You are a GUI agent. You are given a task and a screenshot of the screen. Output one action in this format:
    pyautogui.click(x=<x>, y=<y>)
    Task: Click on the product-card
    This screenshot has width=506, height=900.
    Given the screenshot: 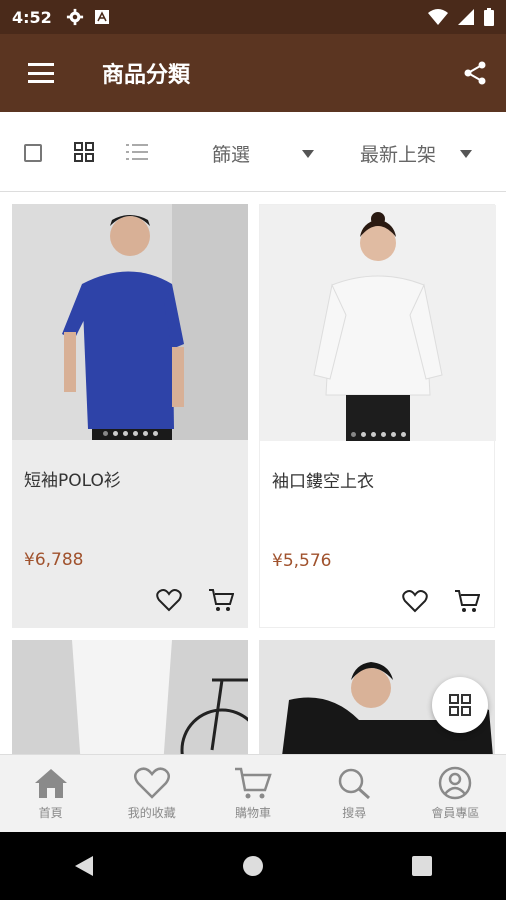 What is the action you would take?
    pyautogui.click(x=138, y=697)
    